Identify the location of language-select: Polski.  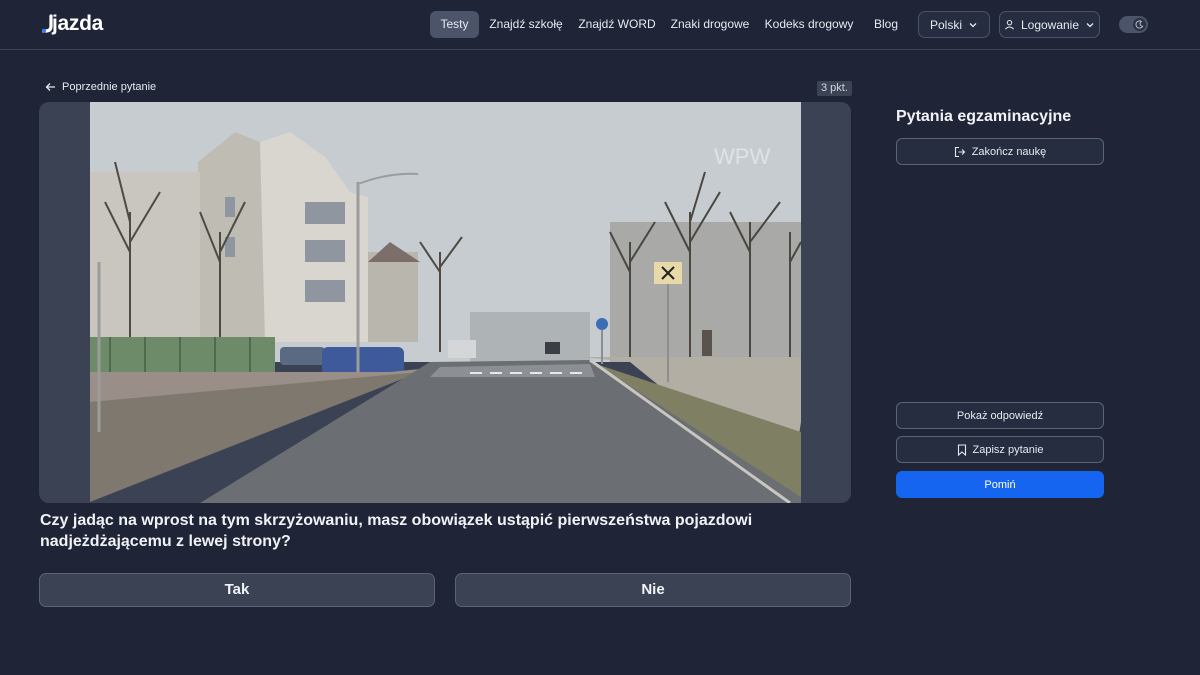
(954, 24).